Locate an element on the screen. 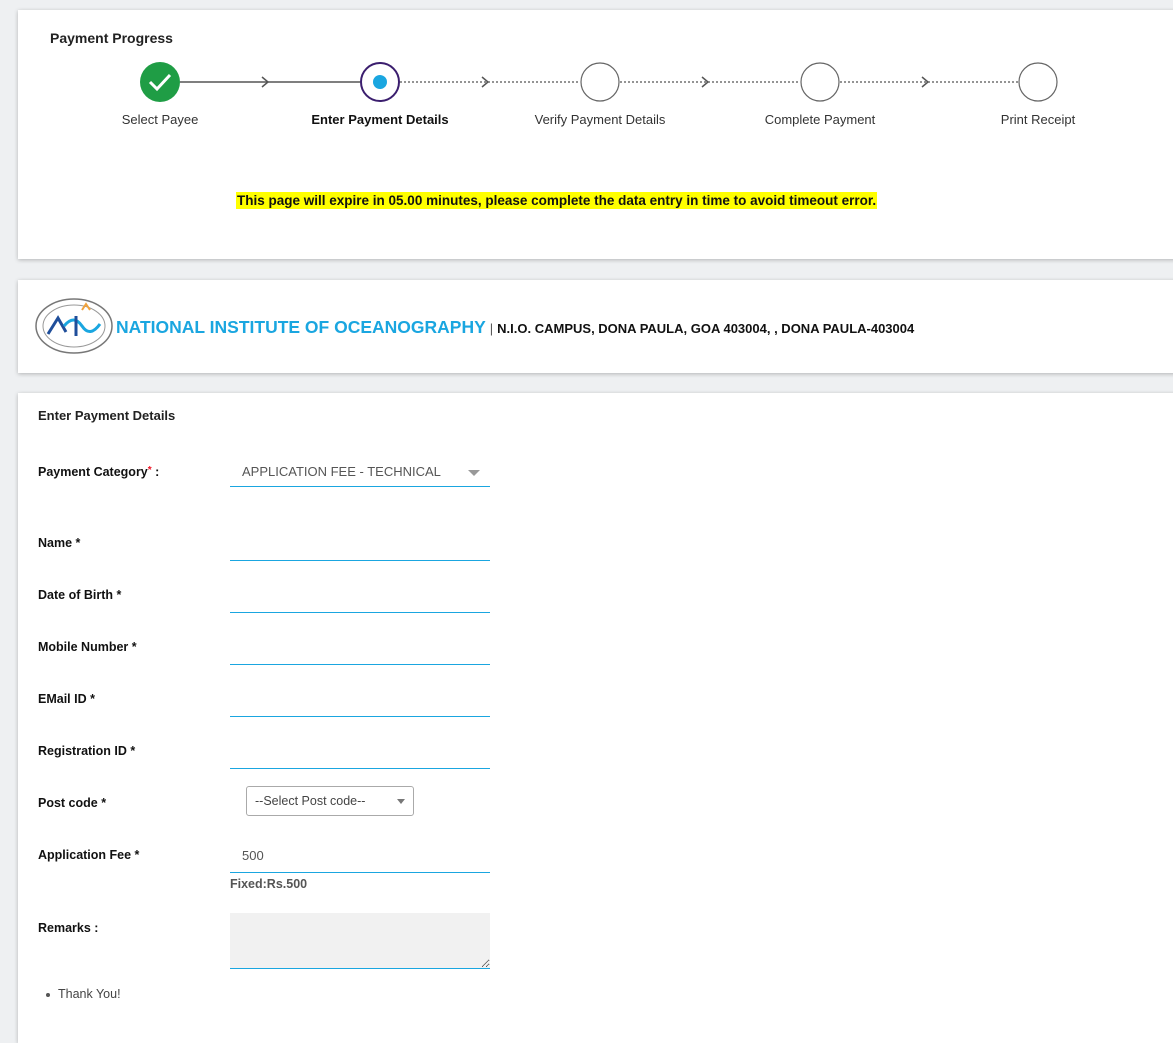  step-1-completed-icon is located at coordinates (160, 82).